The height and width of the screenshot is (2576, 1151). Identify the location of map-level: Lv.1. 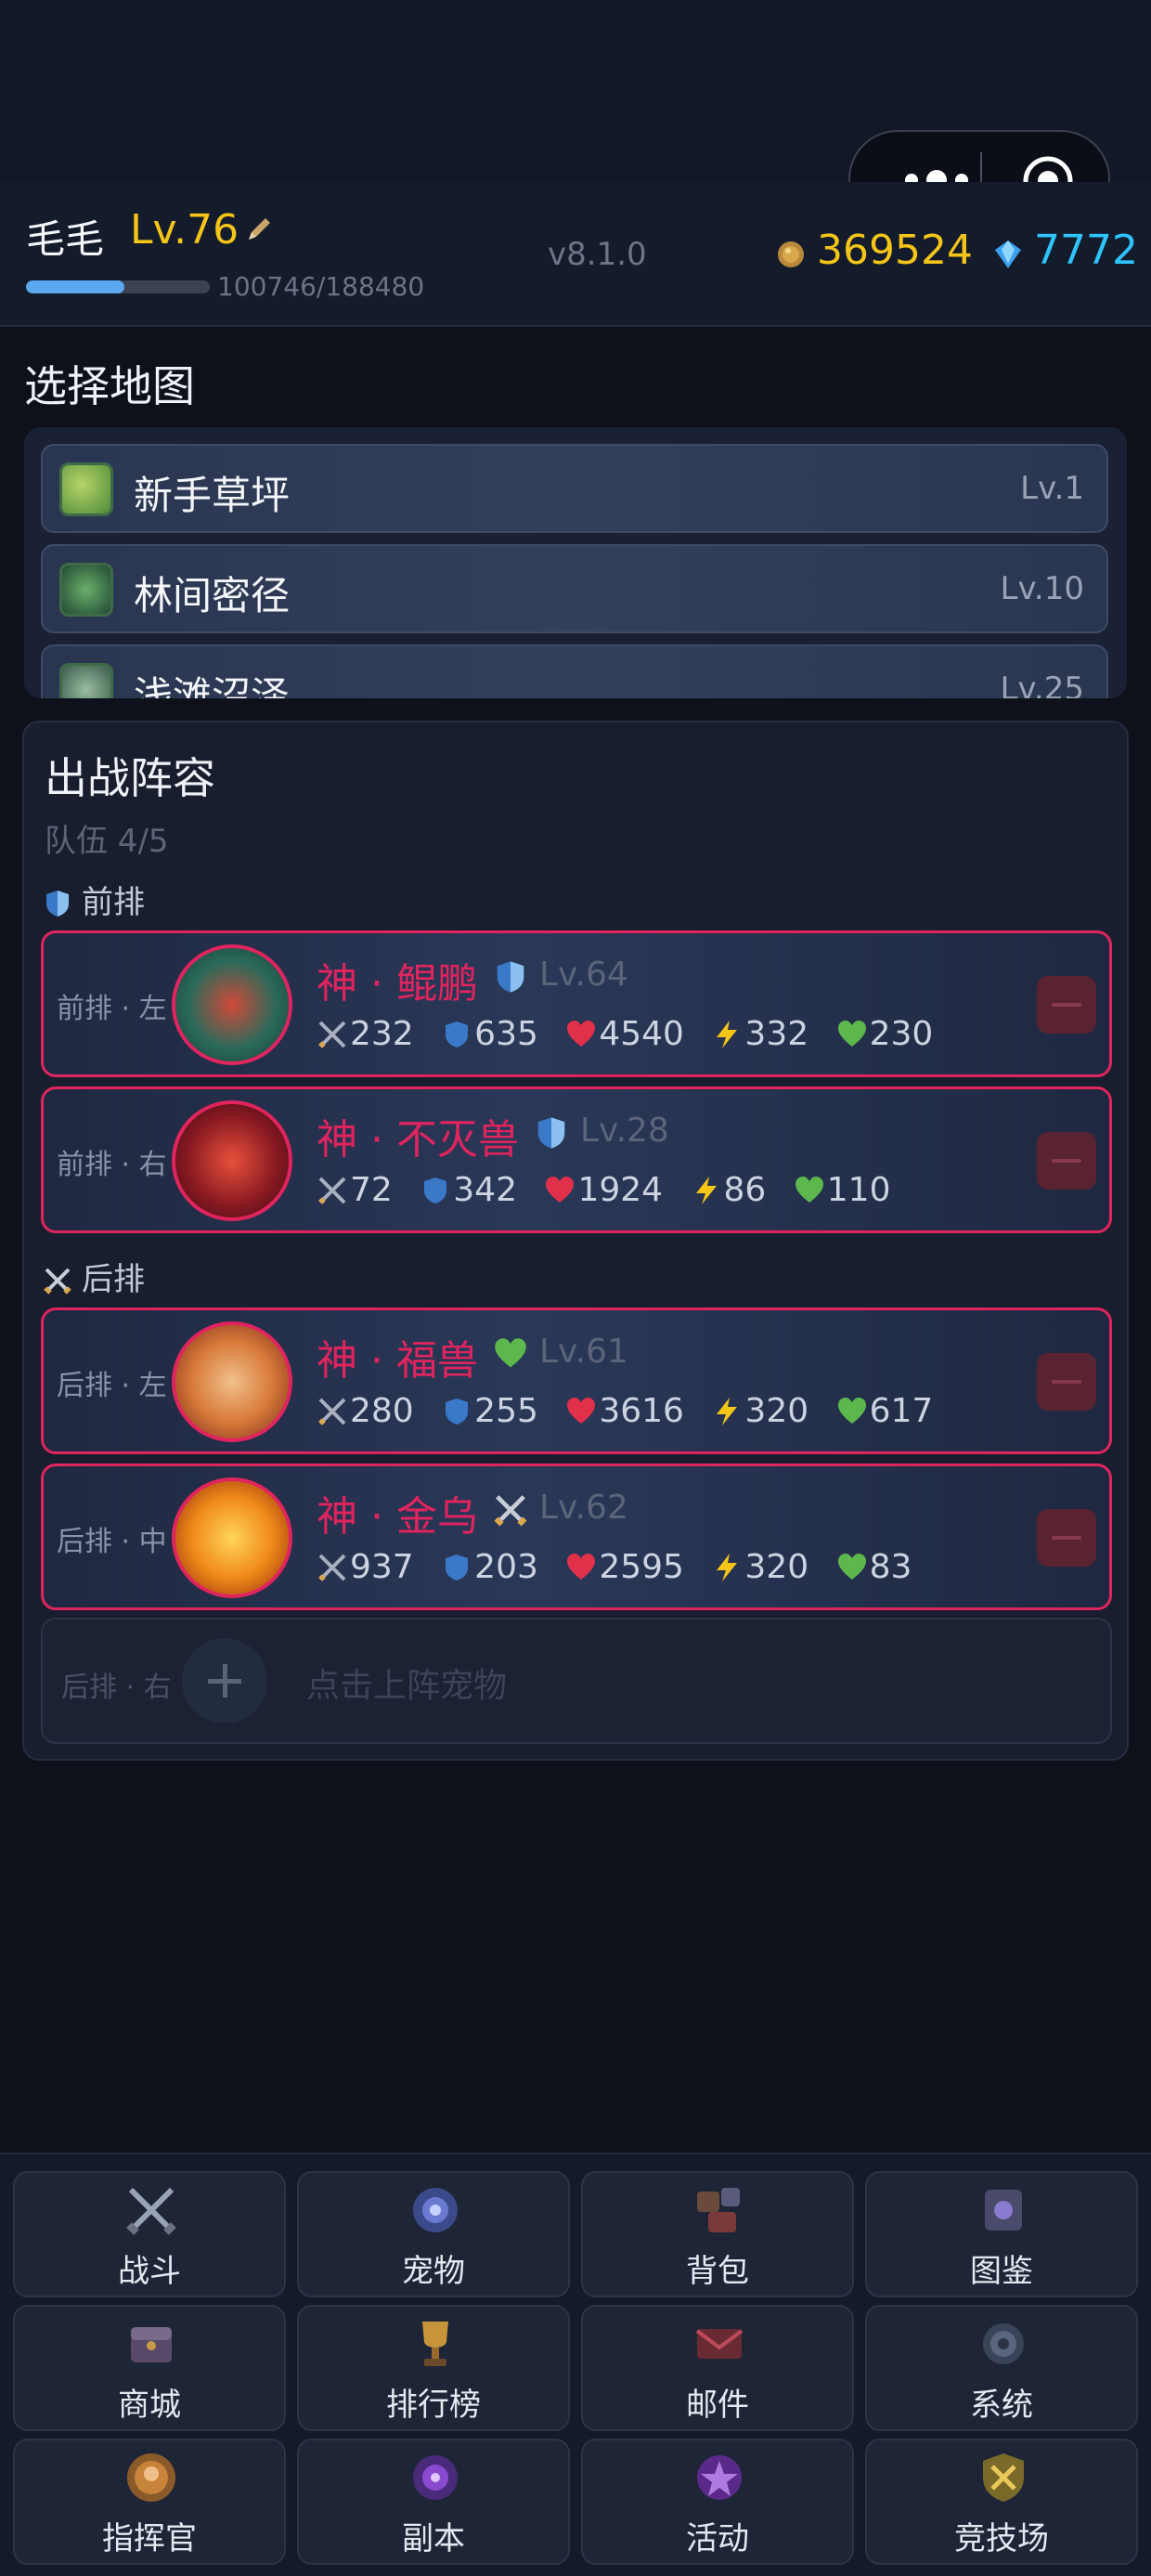
(1052, 488).